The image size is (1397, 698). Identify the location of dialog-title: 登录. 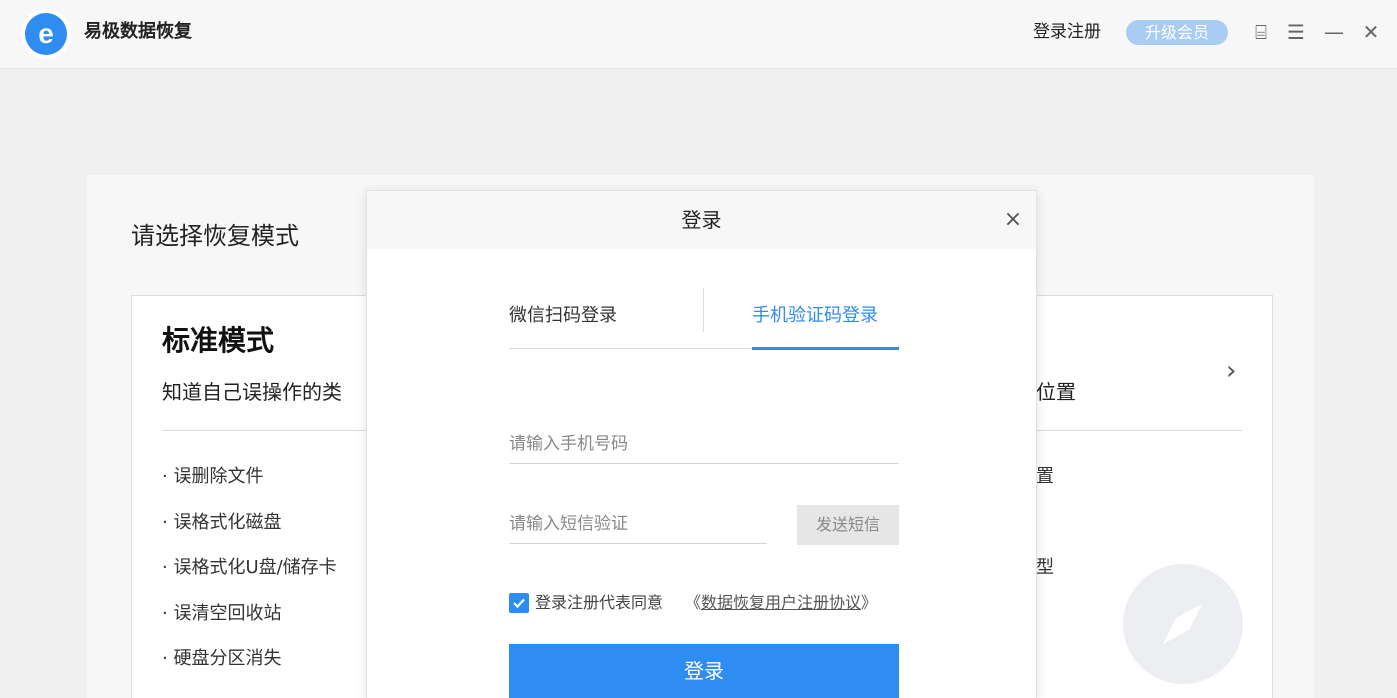
(701, 220).